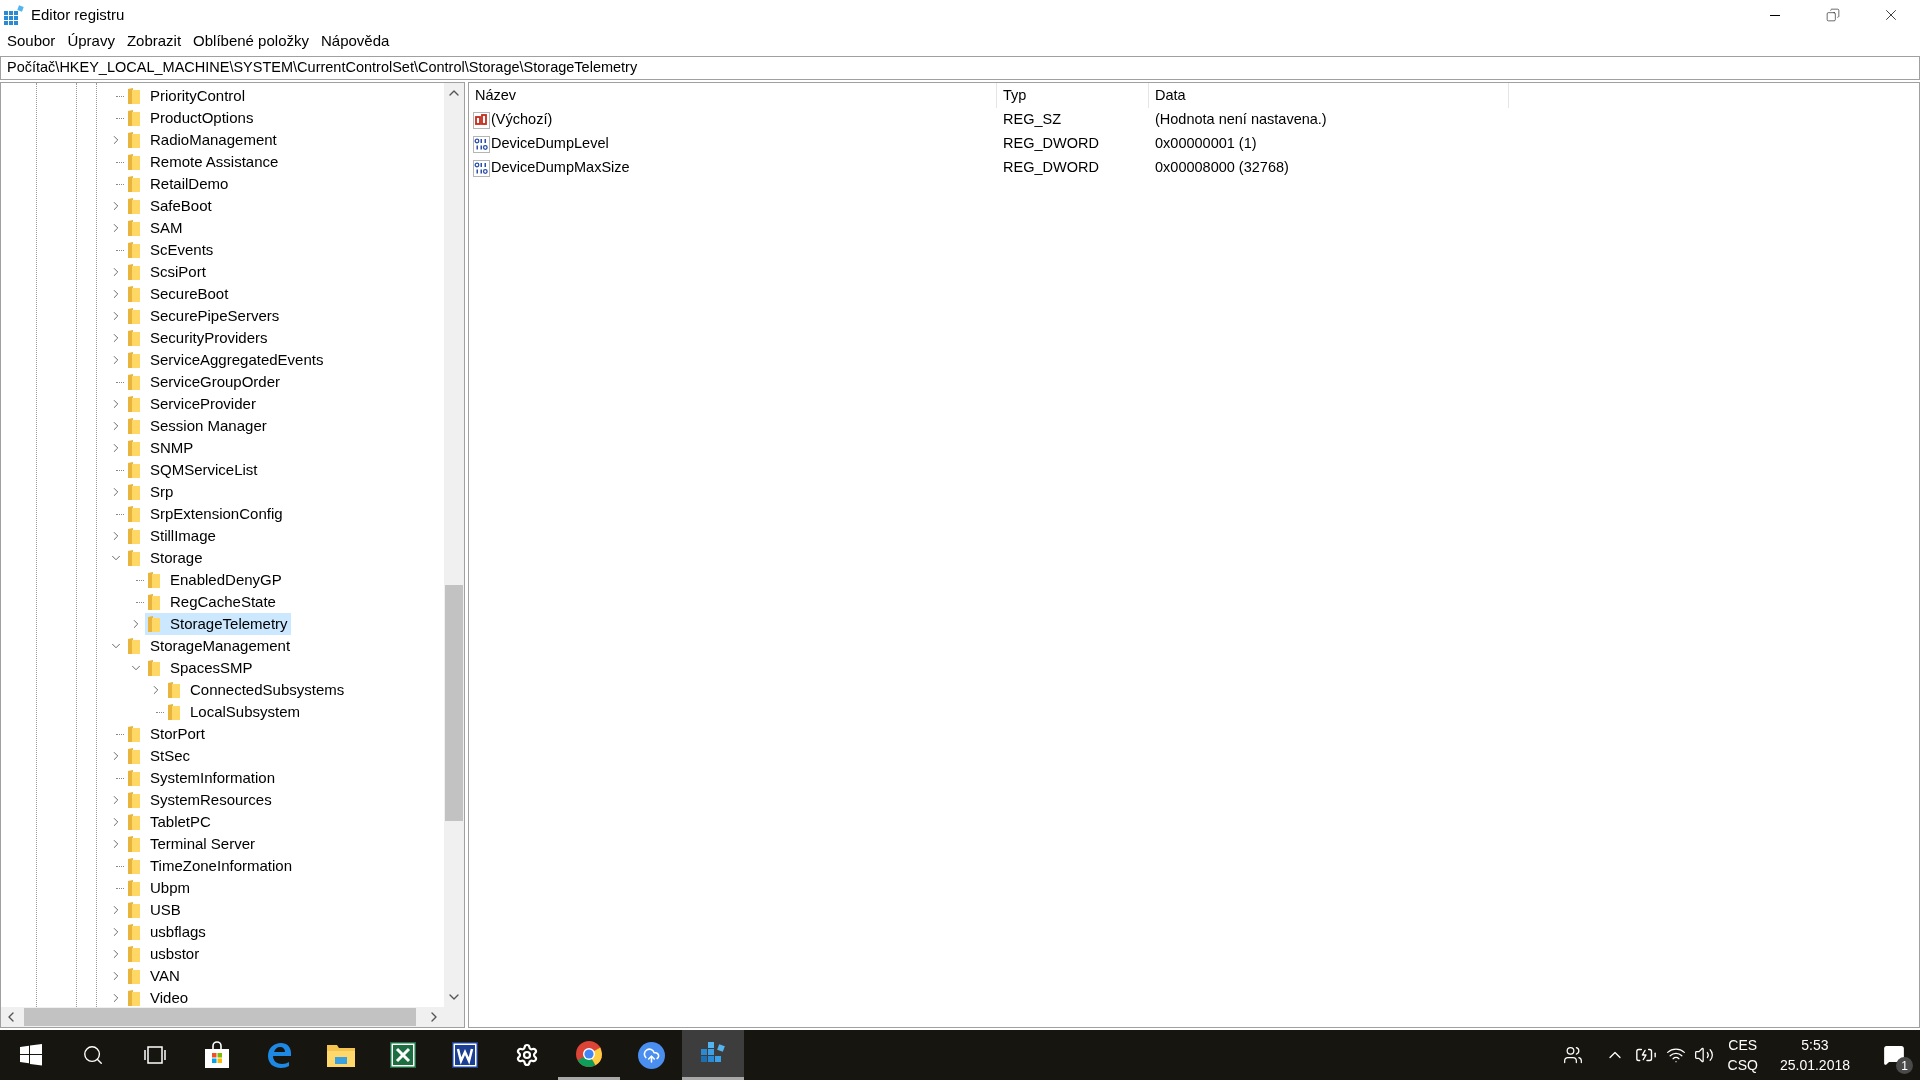 The height and width of the screenshot is (1080, 1920). What do you see at coordinates (213, 140) in the screenshot?
I see `tree-item: RadioManagement` at bounding box center [213, 140].